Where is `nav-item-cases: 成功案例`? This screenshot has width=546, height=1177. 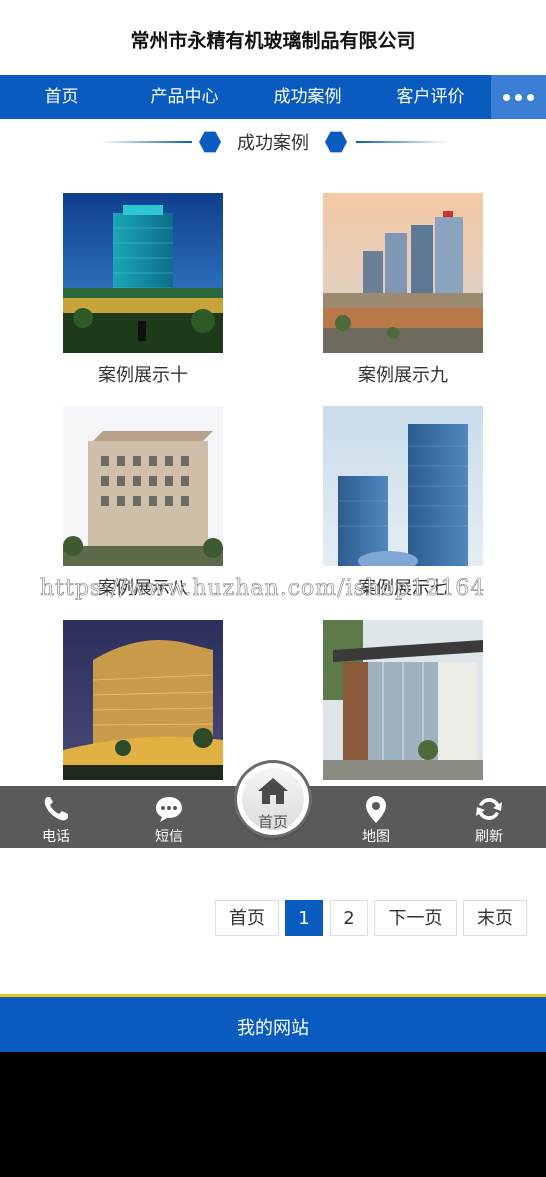 nav-item-cases: 成功案例 is located at coordinates (307, 97).